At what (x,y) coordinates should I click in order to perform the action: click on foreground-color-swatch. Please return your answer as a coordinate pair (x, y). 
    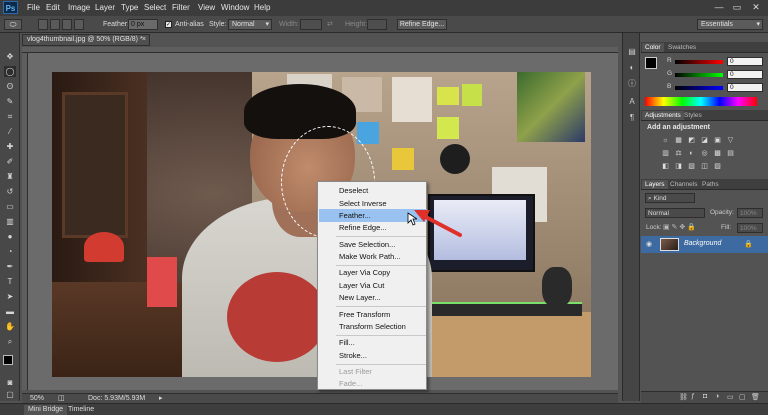
    Looking at the image, I should click on (8, 360).